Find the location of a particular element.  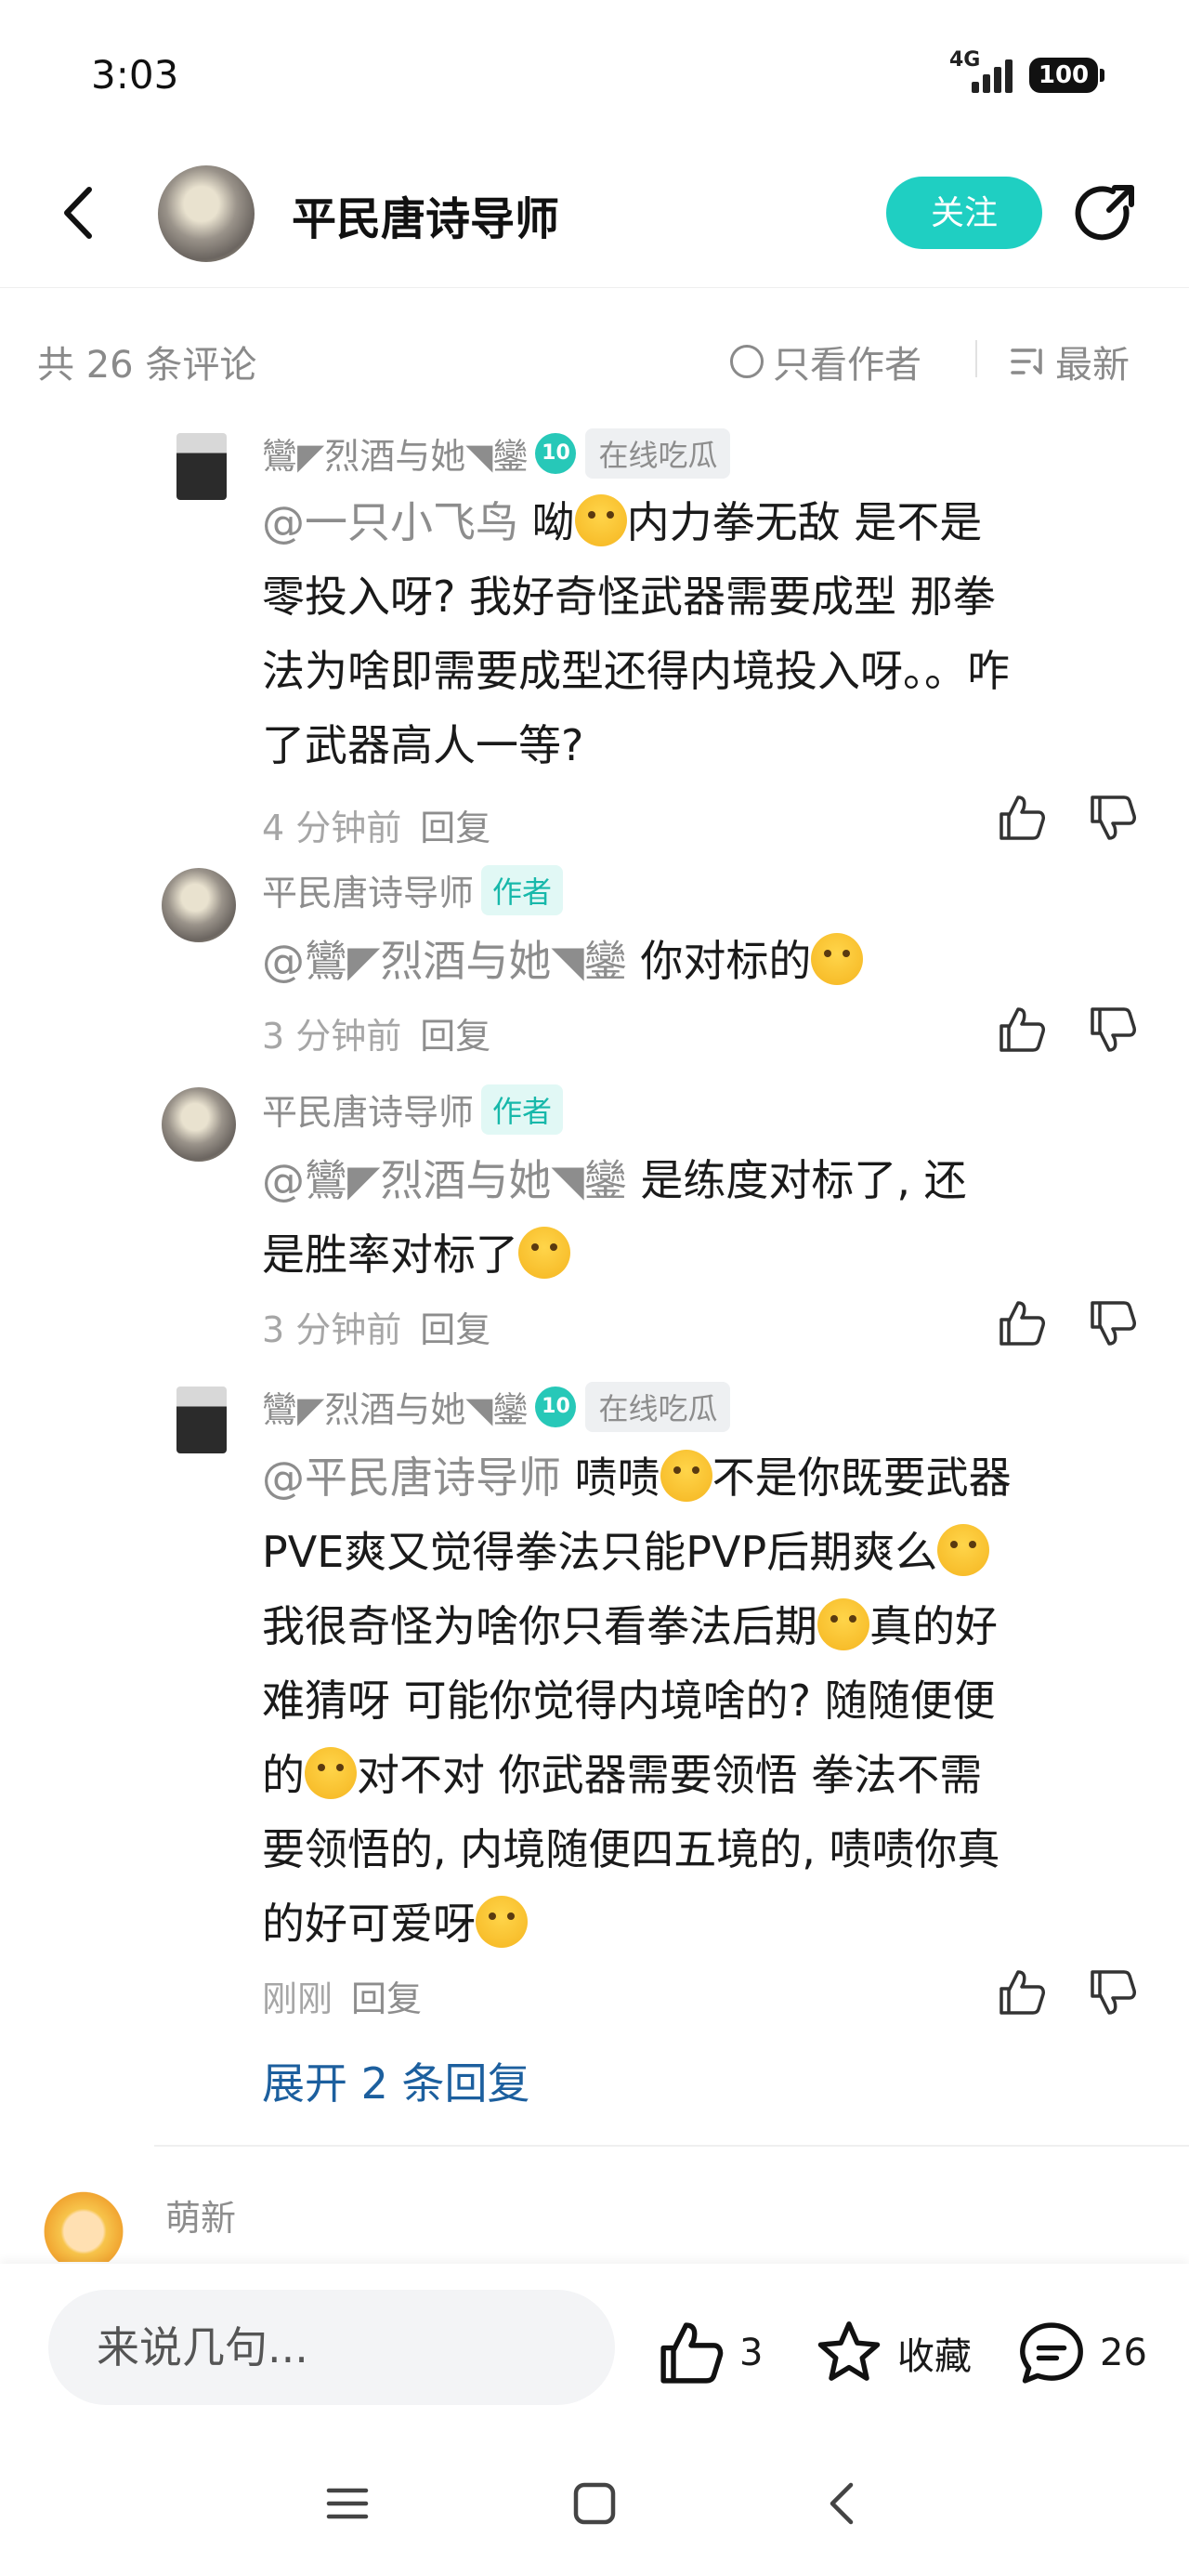

bottom-action-bar: 来说几句... 3 收藏 26 is located at coordinates (594, 2347).